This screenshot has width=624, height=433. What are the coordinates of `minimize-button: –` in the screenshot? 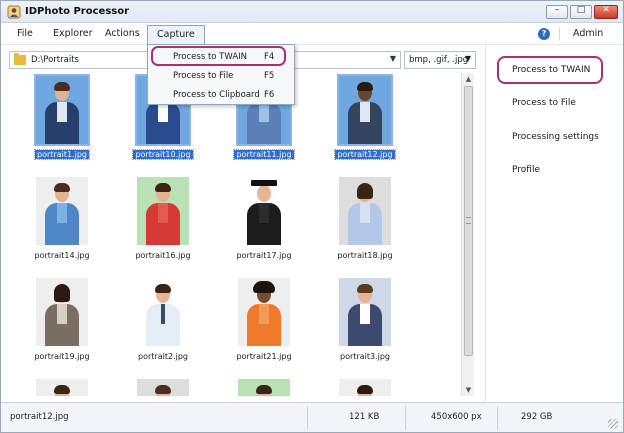 It's located at (557, 12).